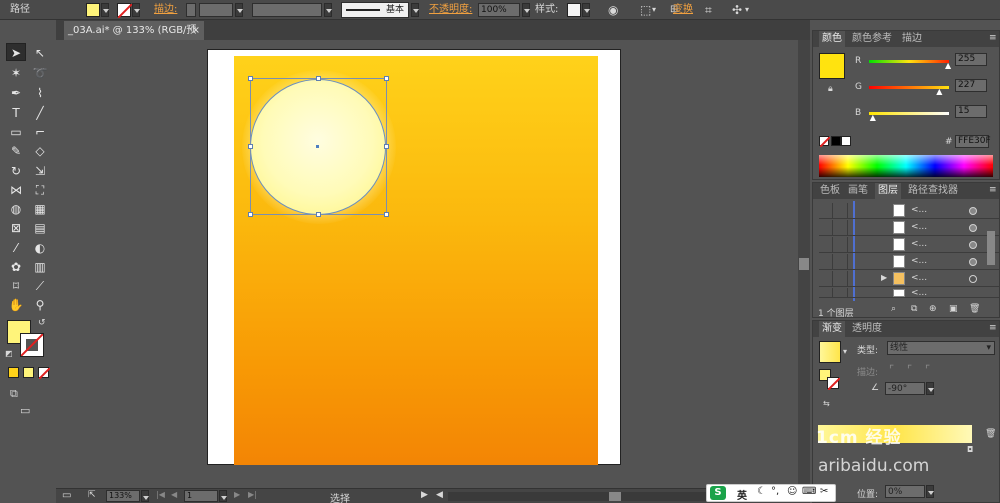 The height and width of the screenshot is (503, 1000). I want to click on white-color-button, so click(846, 141).